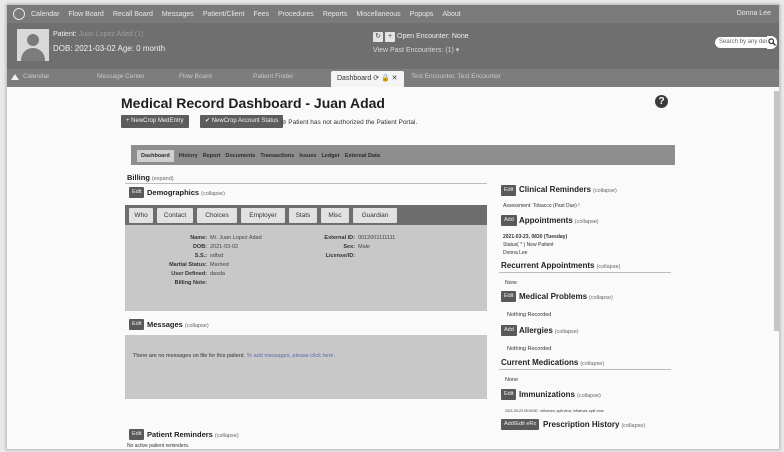 The height and width of the screenshot is (452, 784). Describe the element at coordinates (217, 215) in the screenshot. I see `tab-choices: Choices` at that location.